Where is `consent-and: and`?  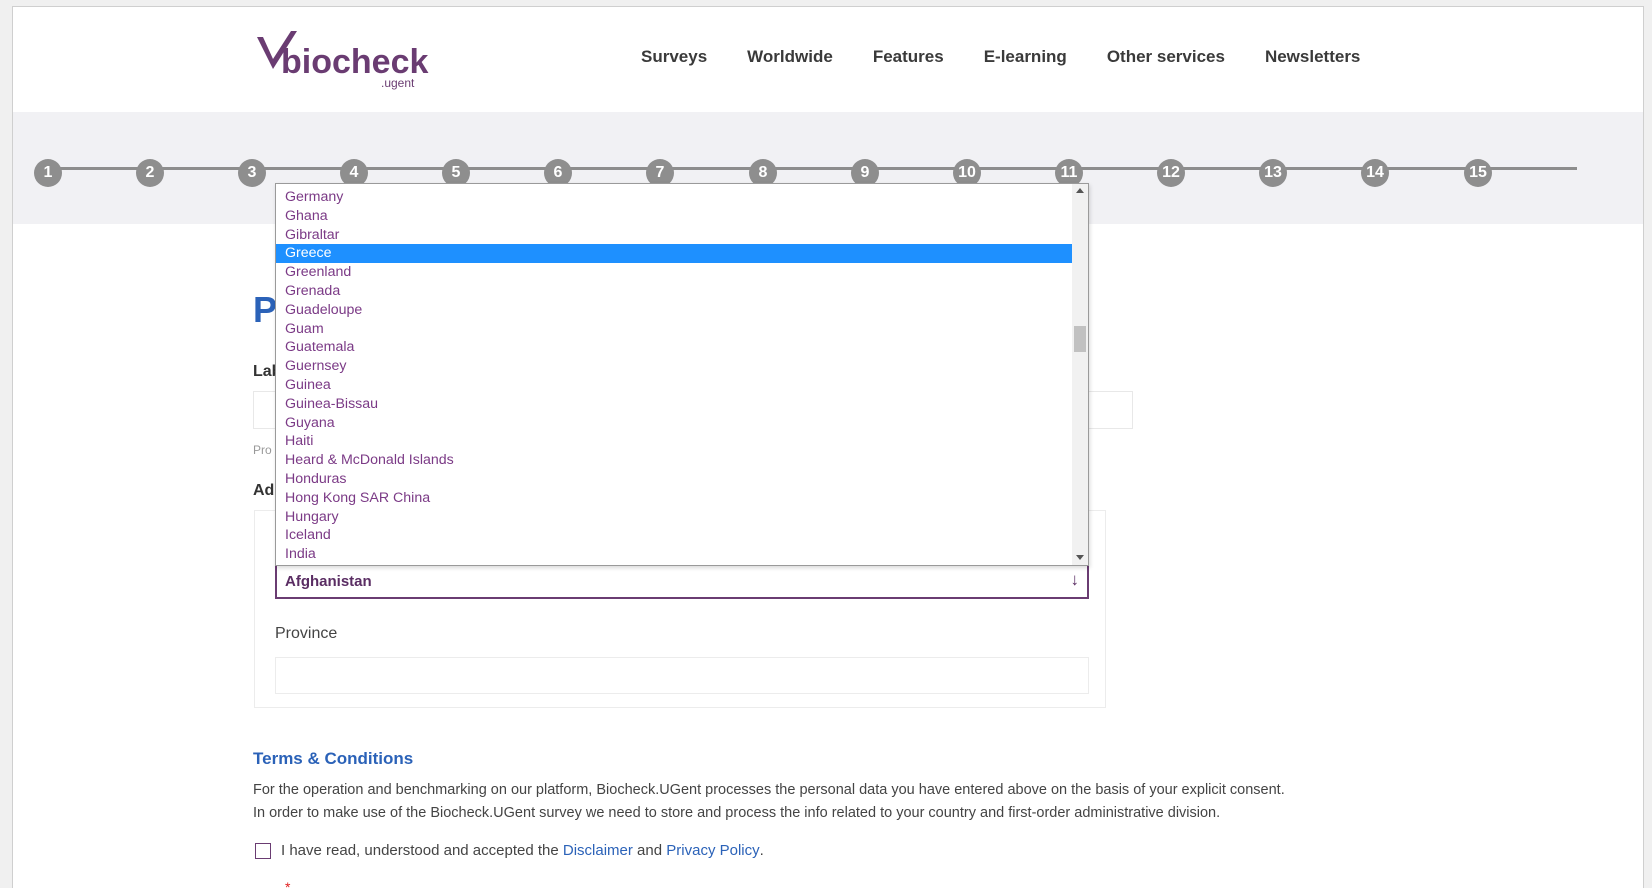 consent-and: and is located at coordinates (649, 850).